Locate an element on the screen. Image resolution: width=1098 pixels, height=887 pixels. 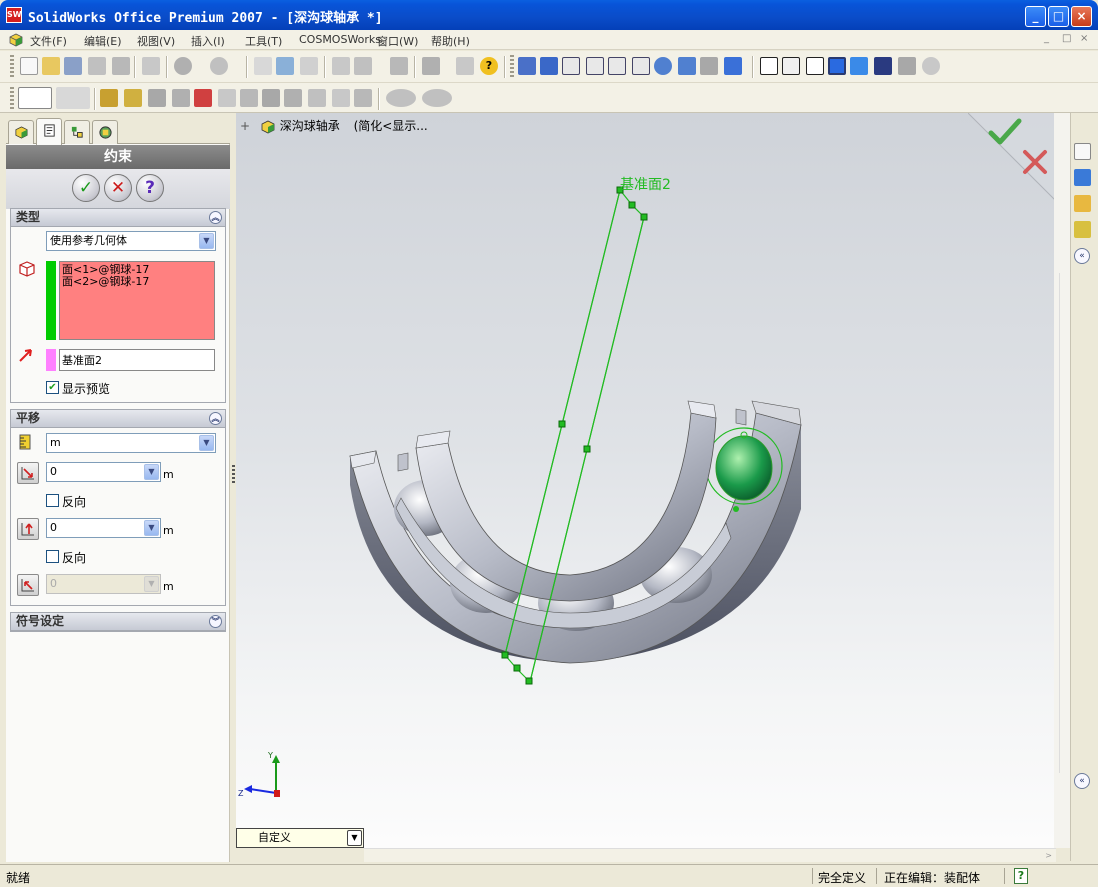
menu-tools: 工具(T) is located at coordinates (263, 41).